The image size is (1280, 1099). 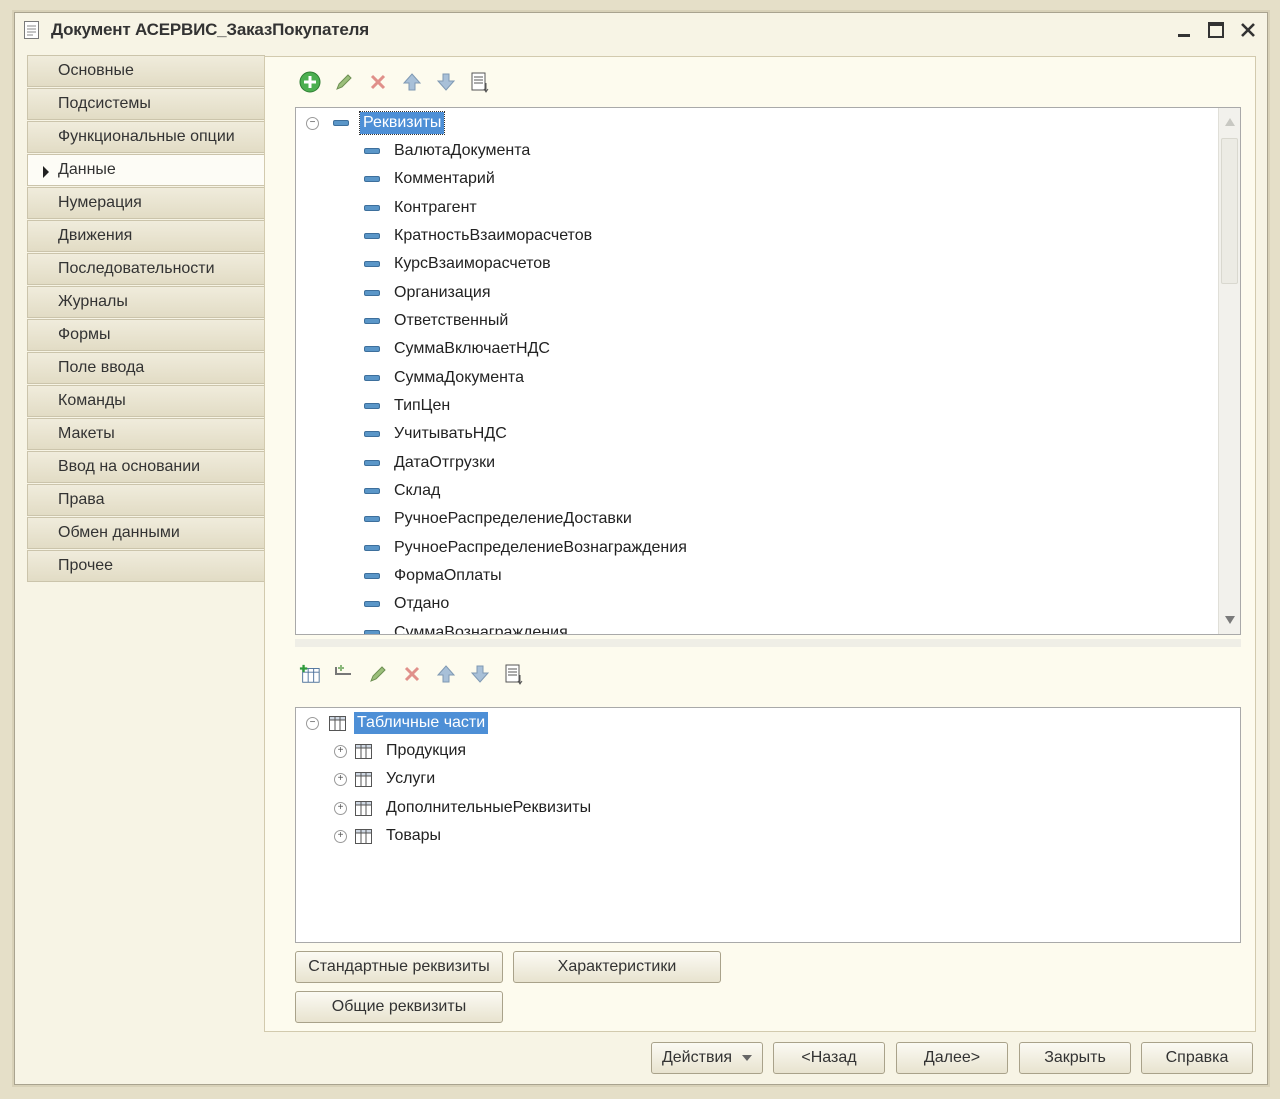 What do you see at coordinates (146, 203) in the screenshot?
I see `tab-numbering: Нумерация` at bounding box center [146, 203].